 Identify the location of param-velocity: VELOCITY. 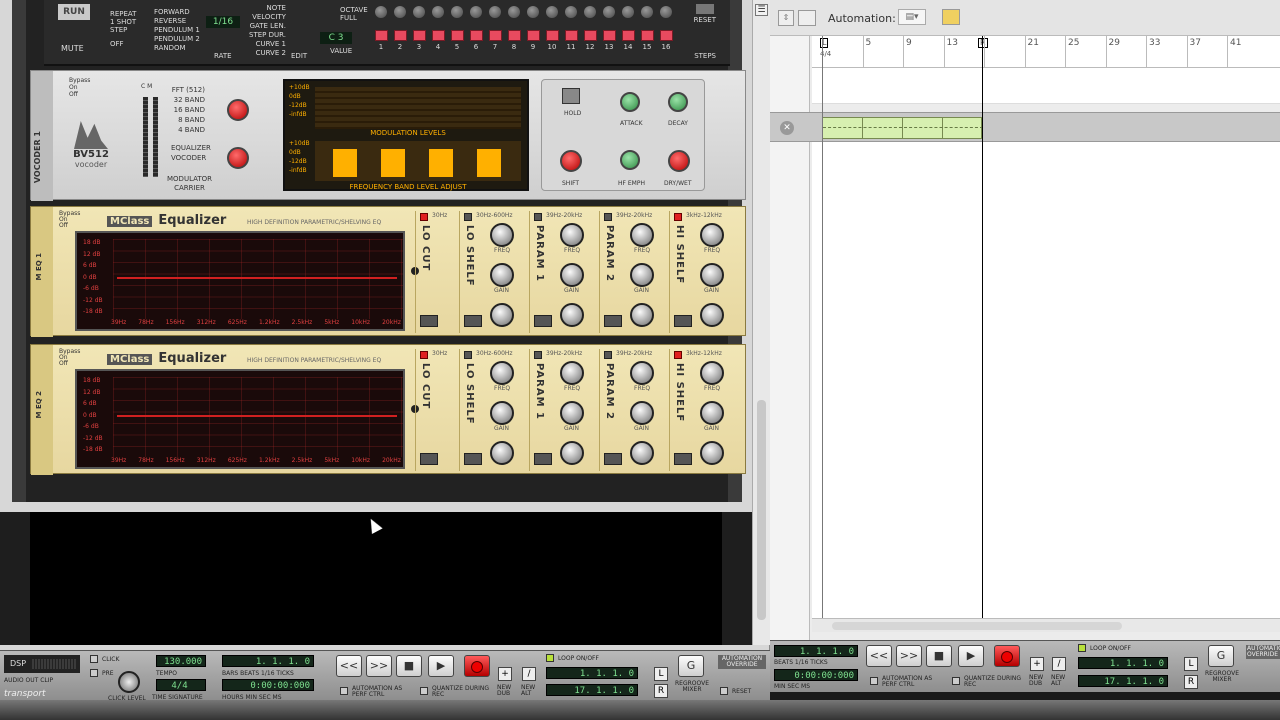
(267, 17).